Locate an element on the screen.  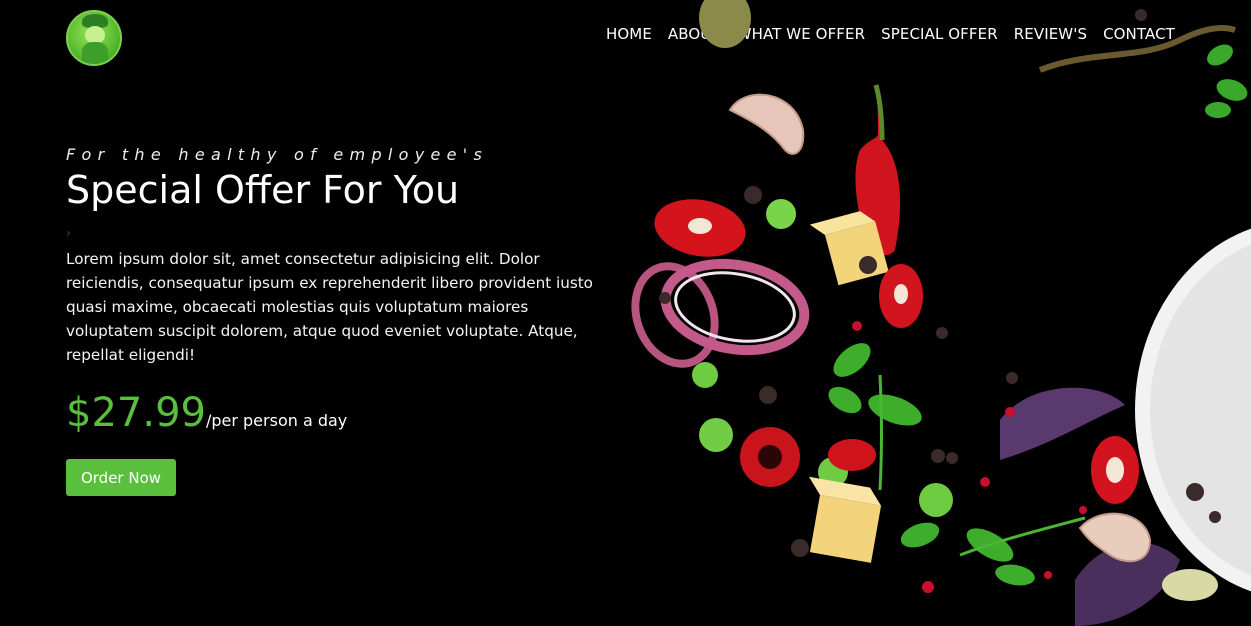
parsley-top-shape is located at coordinates (1226, 81).